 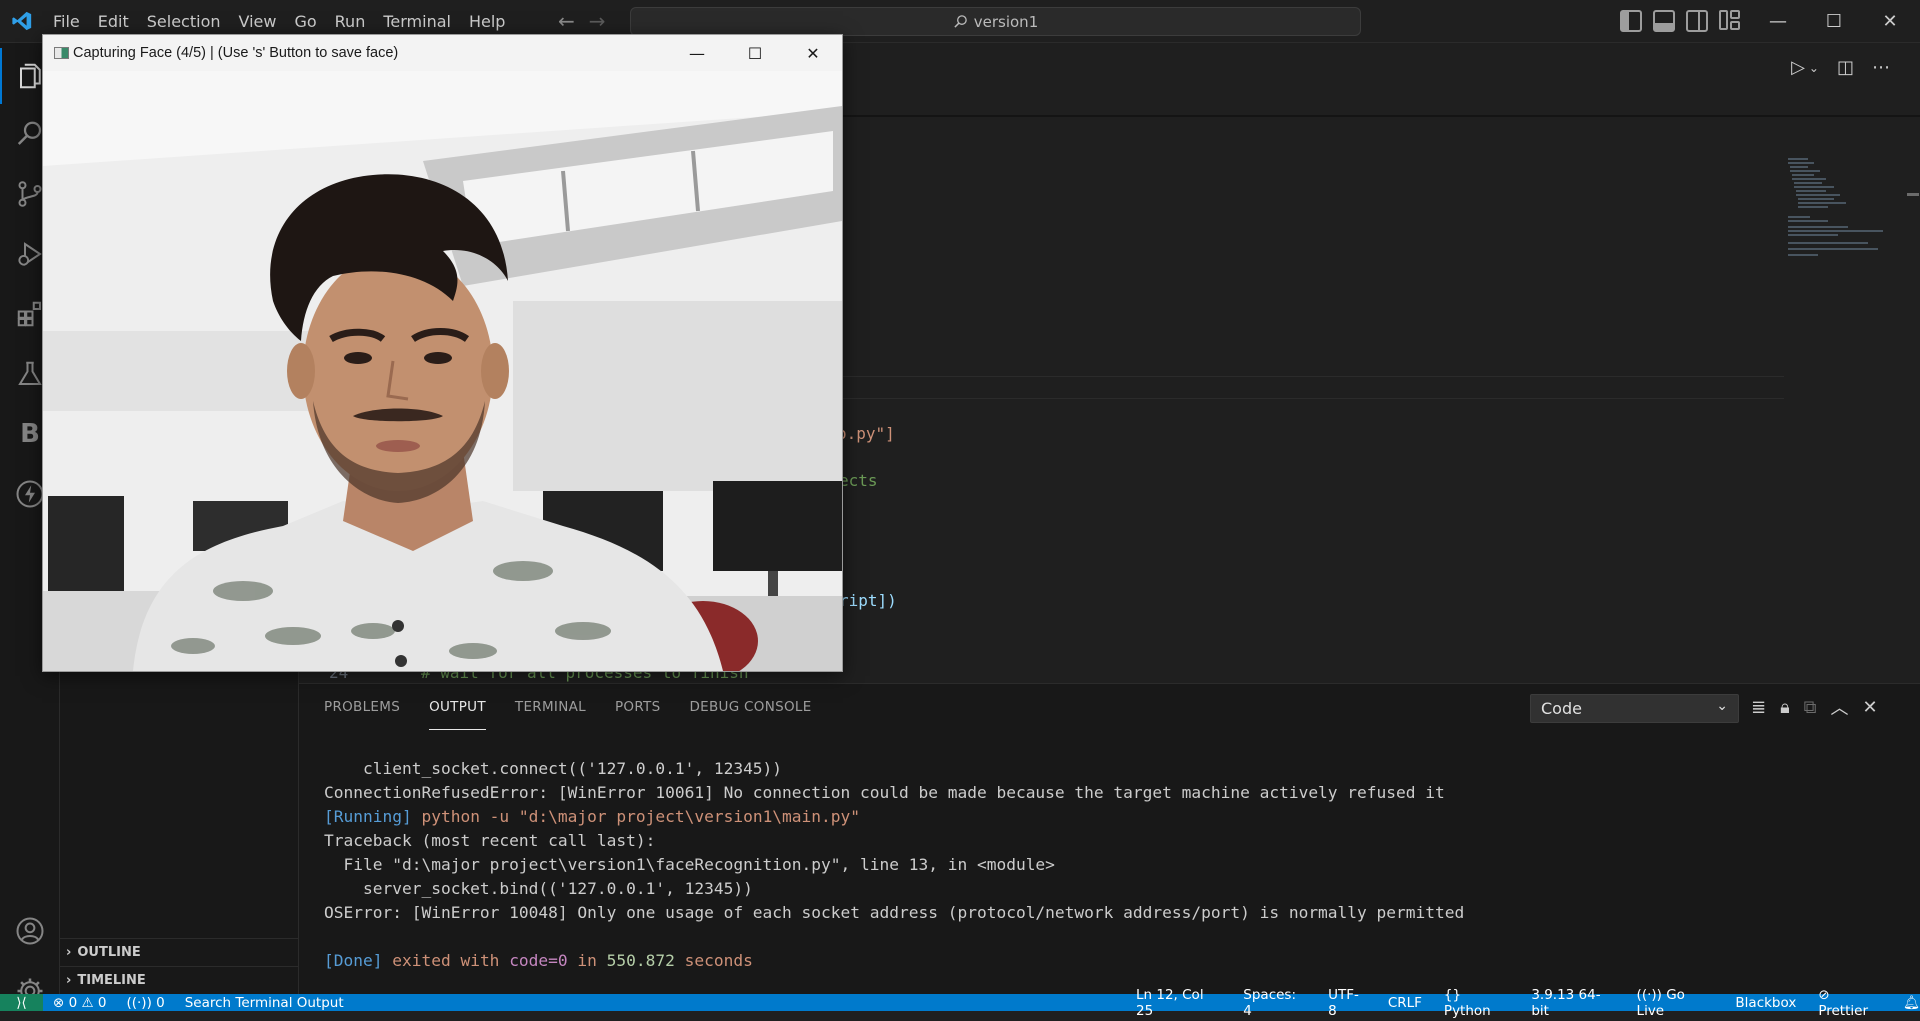 I want to click on output-channel-select: Code ⌄, so click(x=1634, y=708).